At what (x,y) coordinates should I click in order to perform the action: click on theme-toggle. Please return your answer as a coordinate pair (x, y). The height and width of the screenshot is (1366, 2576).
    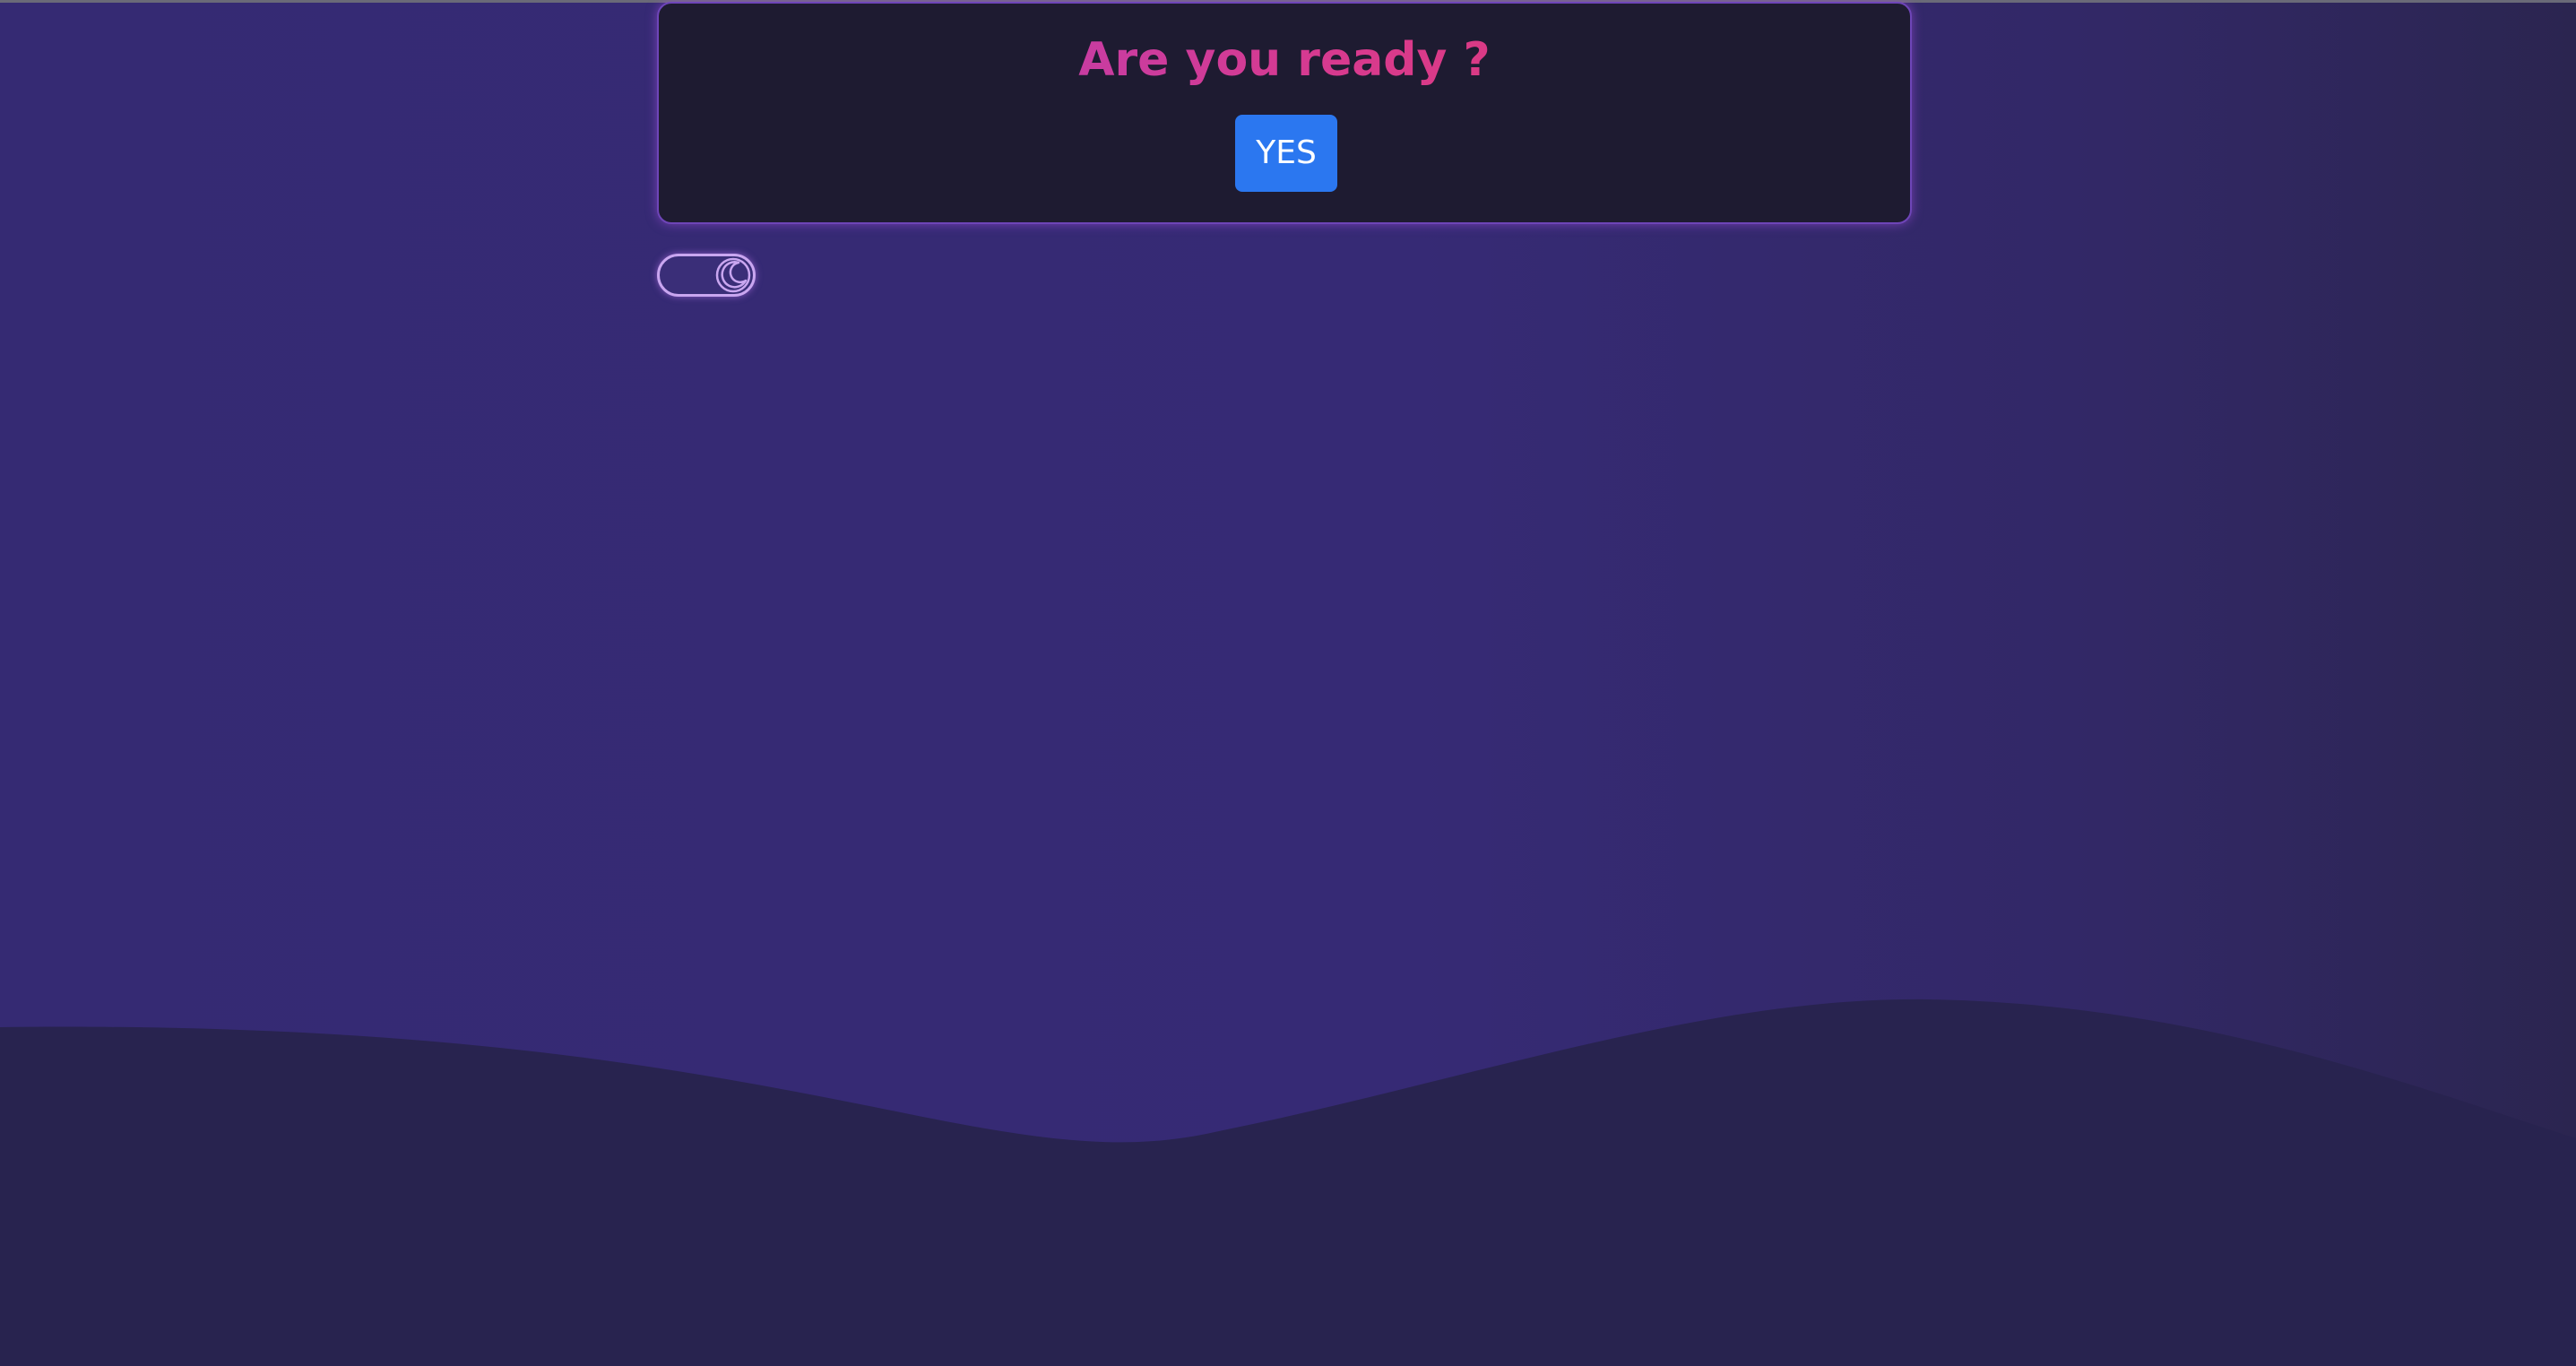
    Looking at the image, I should click on (706, 276).